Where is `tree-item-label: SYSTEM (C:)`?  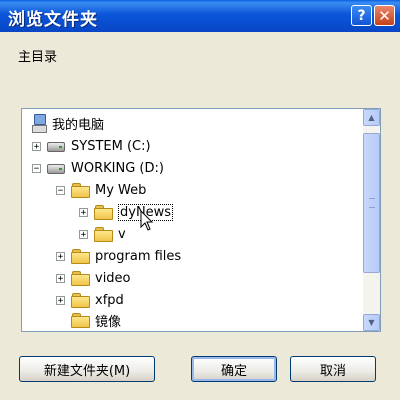
tree-item-label: SYSTEM (C:) is located at coordinates (111, 146).